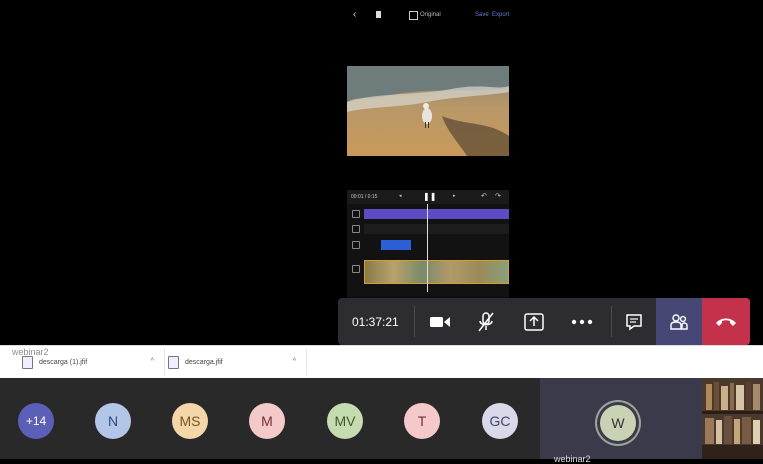 This screenshot has height=464, width=763. Describe the element at coordinates (378, 14) in the screenshot. I see `delete-icon` at that location.